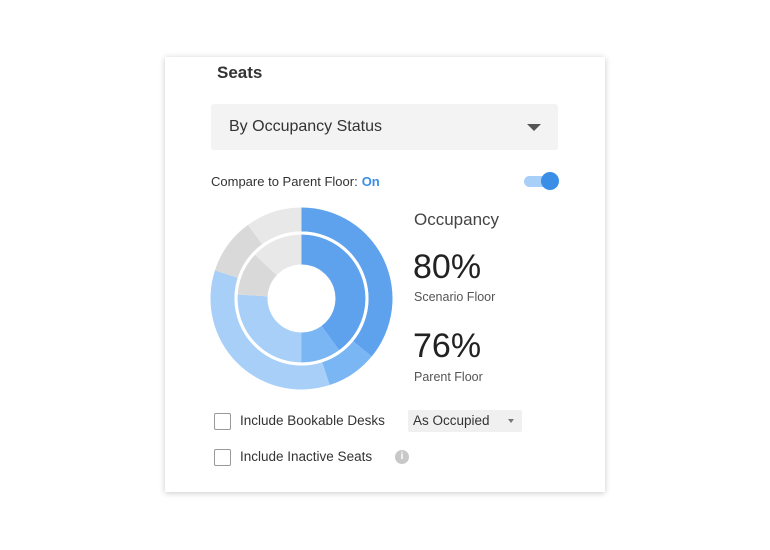 This screenshot has width=770, height=550. Describe the element at coordinates (284, 181) in the screenshot. I see `compare-label: Compare to Parent Floor:` at that location.